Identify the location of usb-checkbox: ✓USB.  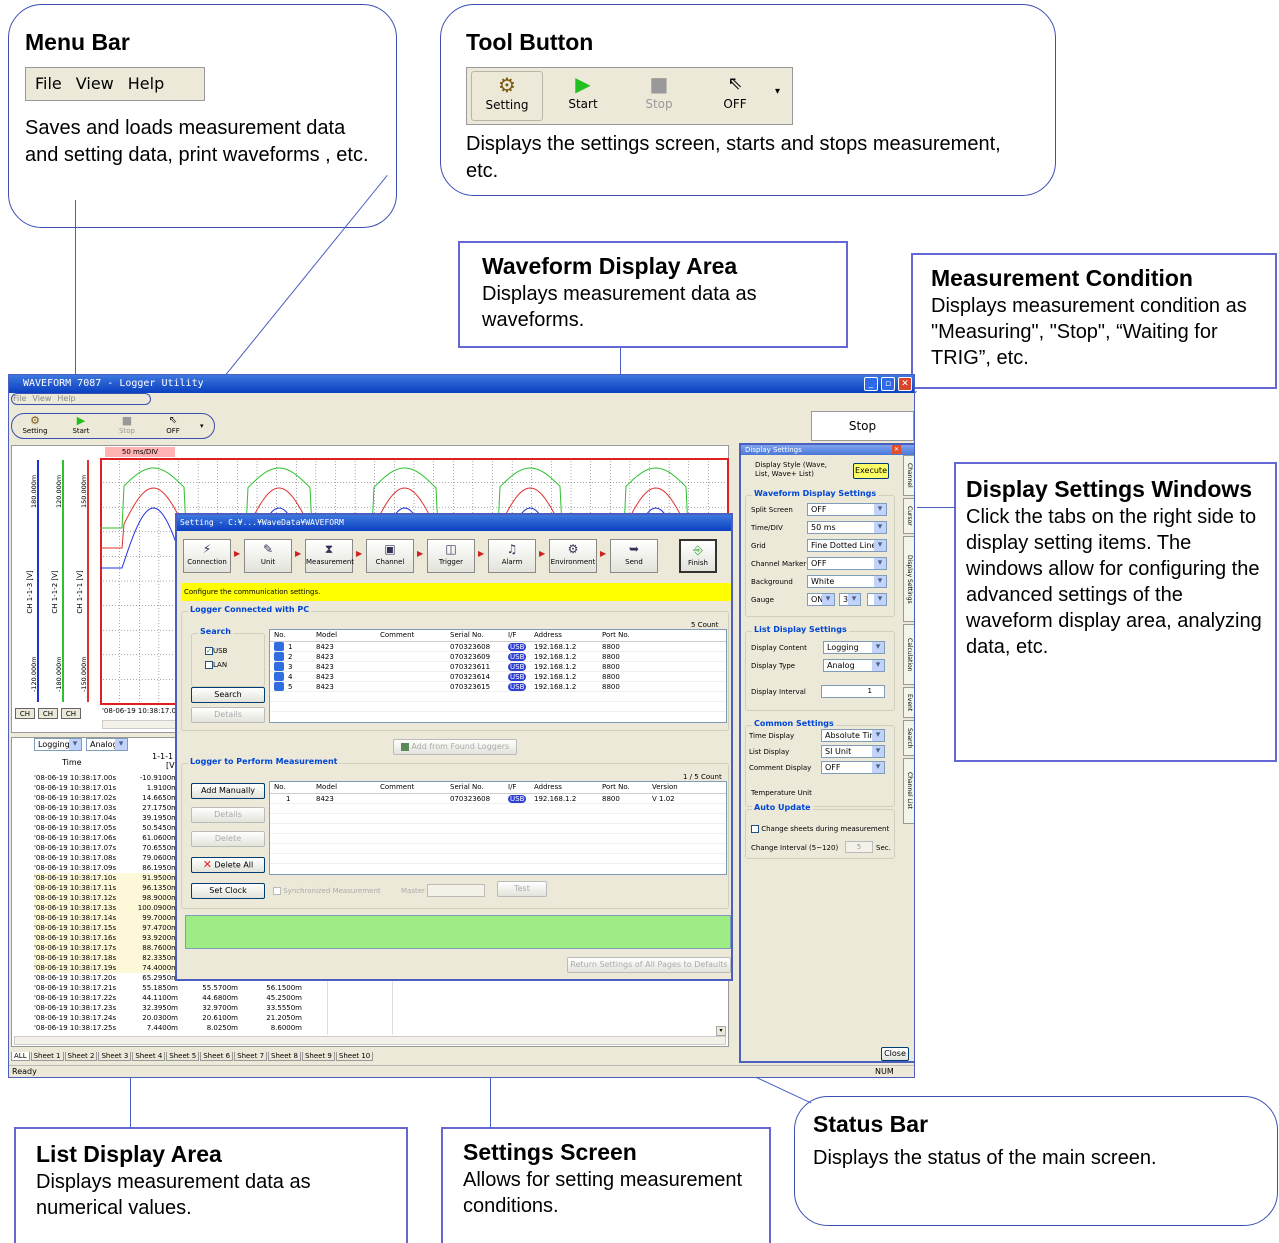
(216, 651).